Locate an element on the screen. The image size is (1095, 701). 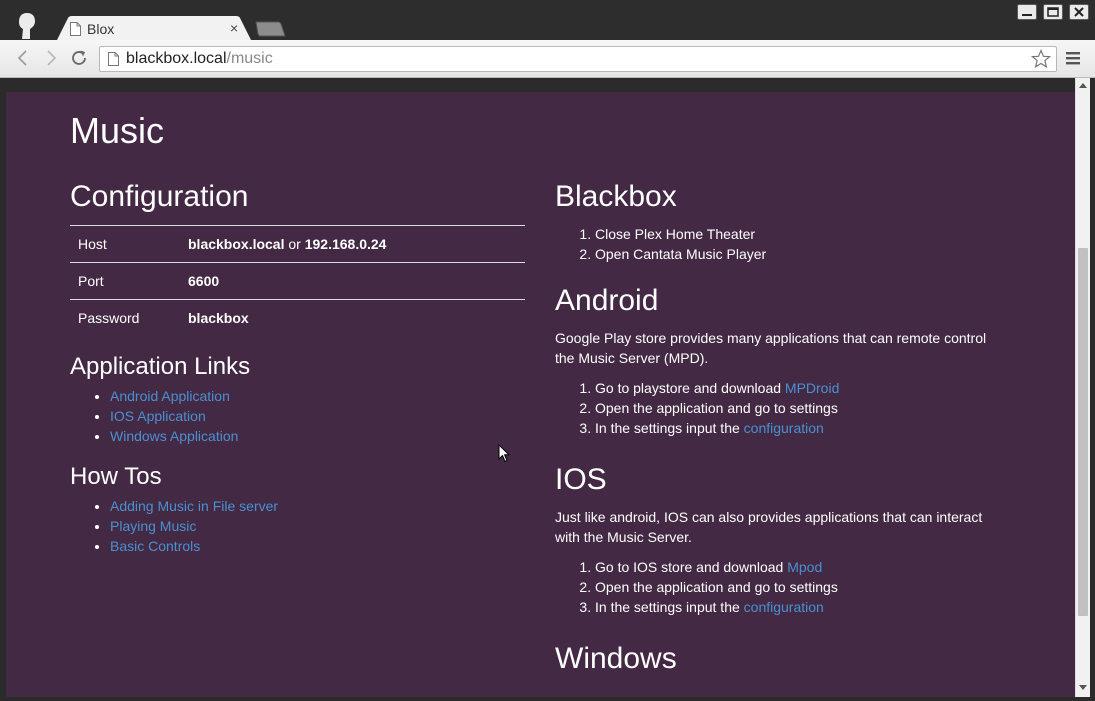
tab-blox: Blox × is located at coordinates (154, 29).